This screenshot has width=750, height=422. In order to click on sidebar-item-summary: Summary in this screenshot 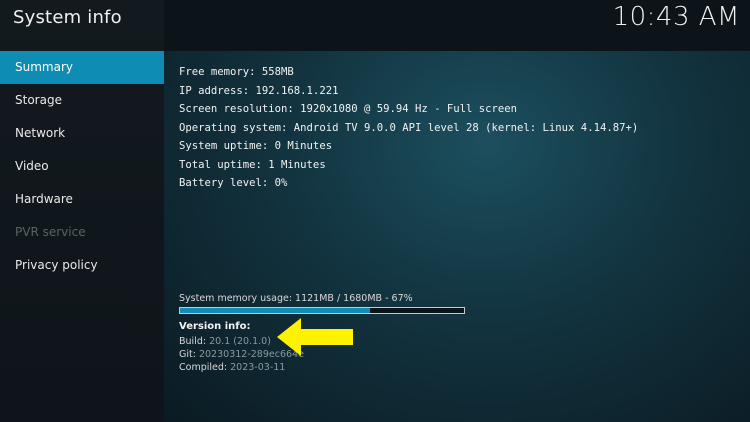, I will do `click(82, 67)`.